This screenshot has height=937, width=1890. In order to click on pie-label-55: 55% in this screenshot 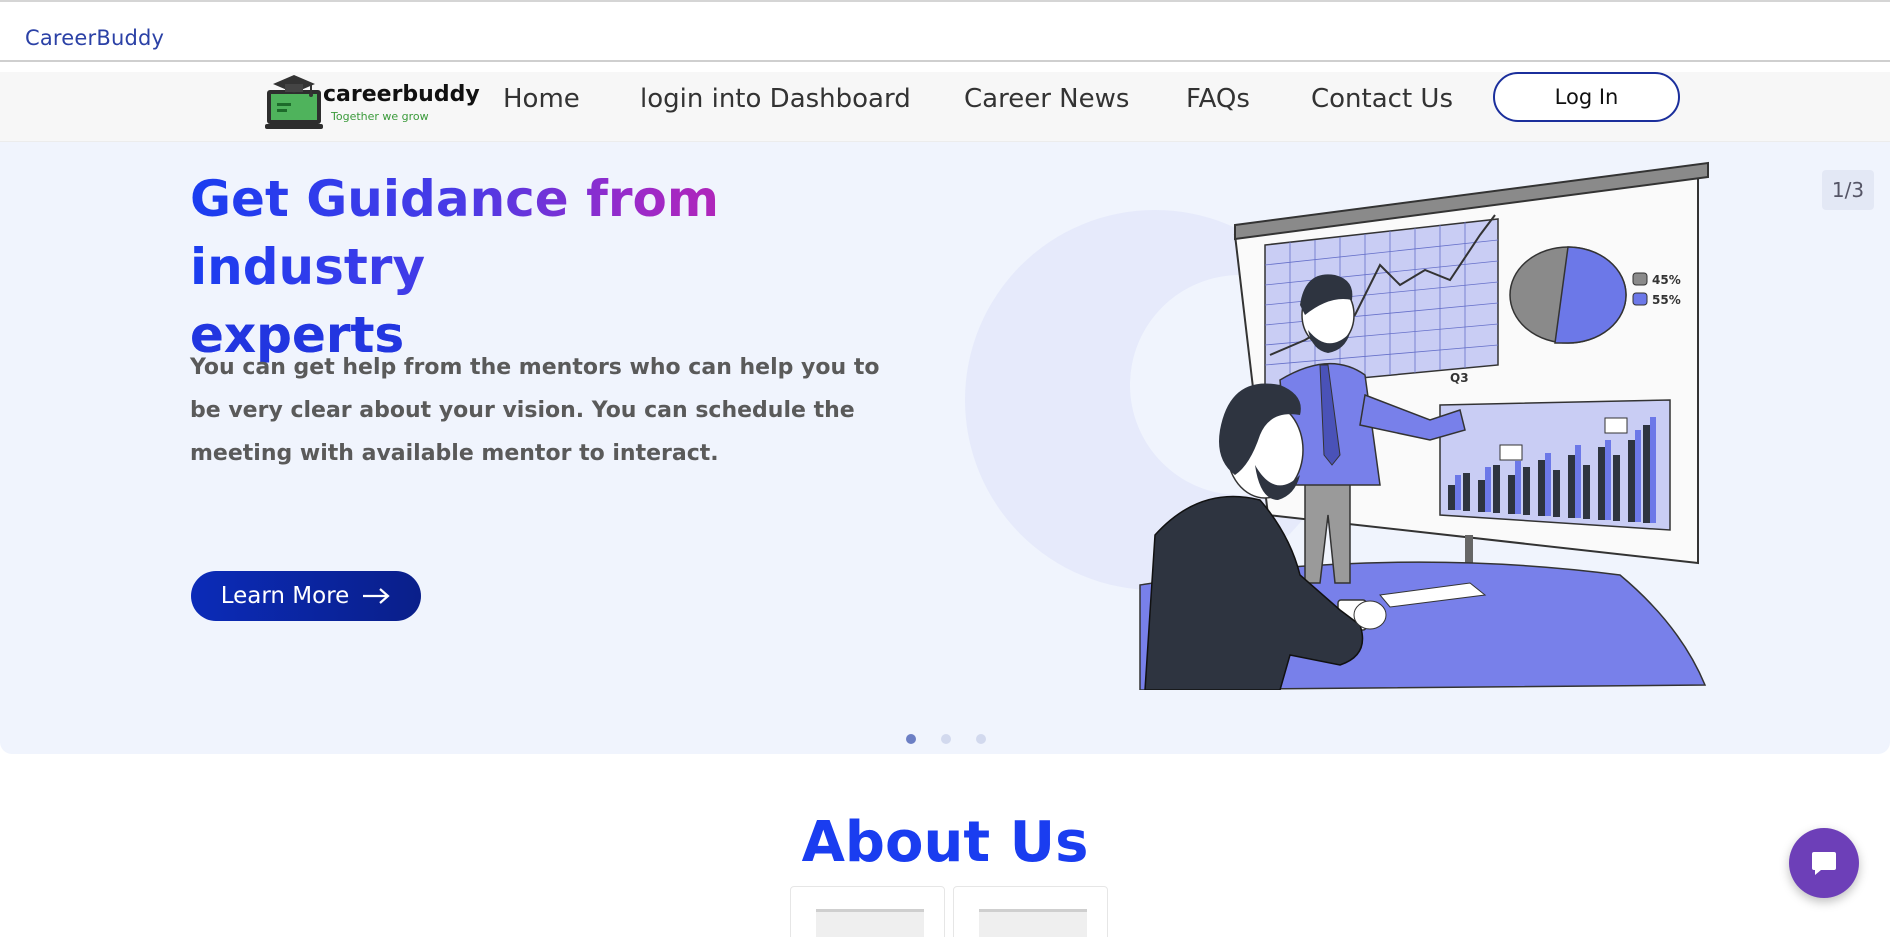, I will do `click(1666, 300)`.